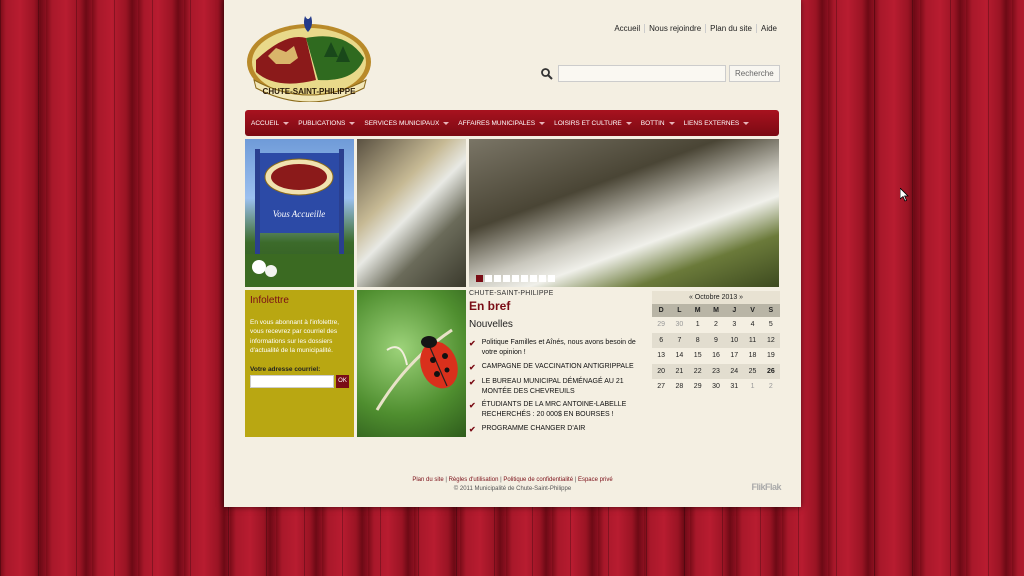  I want to click on calendar-day: 16, so click(716, 356).